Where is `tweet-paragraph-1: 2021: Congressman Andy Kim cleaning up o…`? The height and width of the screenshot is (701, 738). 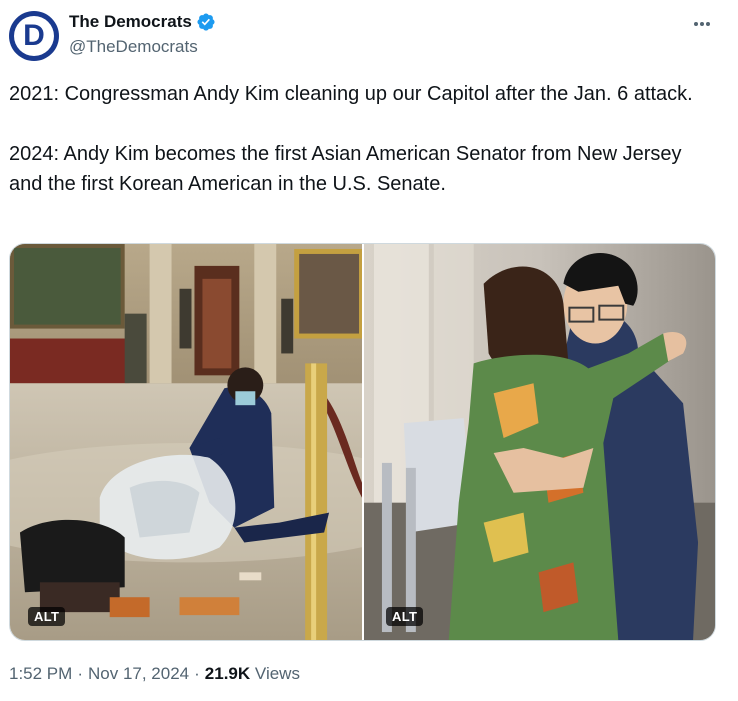
tweet-paragraph-1: 2021: Congressman Andy Kim cleaning up o… is located at coordinates (351, 94).